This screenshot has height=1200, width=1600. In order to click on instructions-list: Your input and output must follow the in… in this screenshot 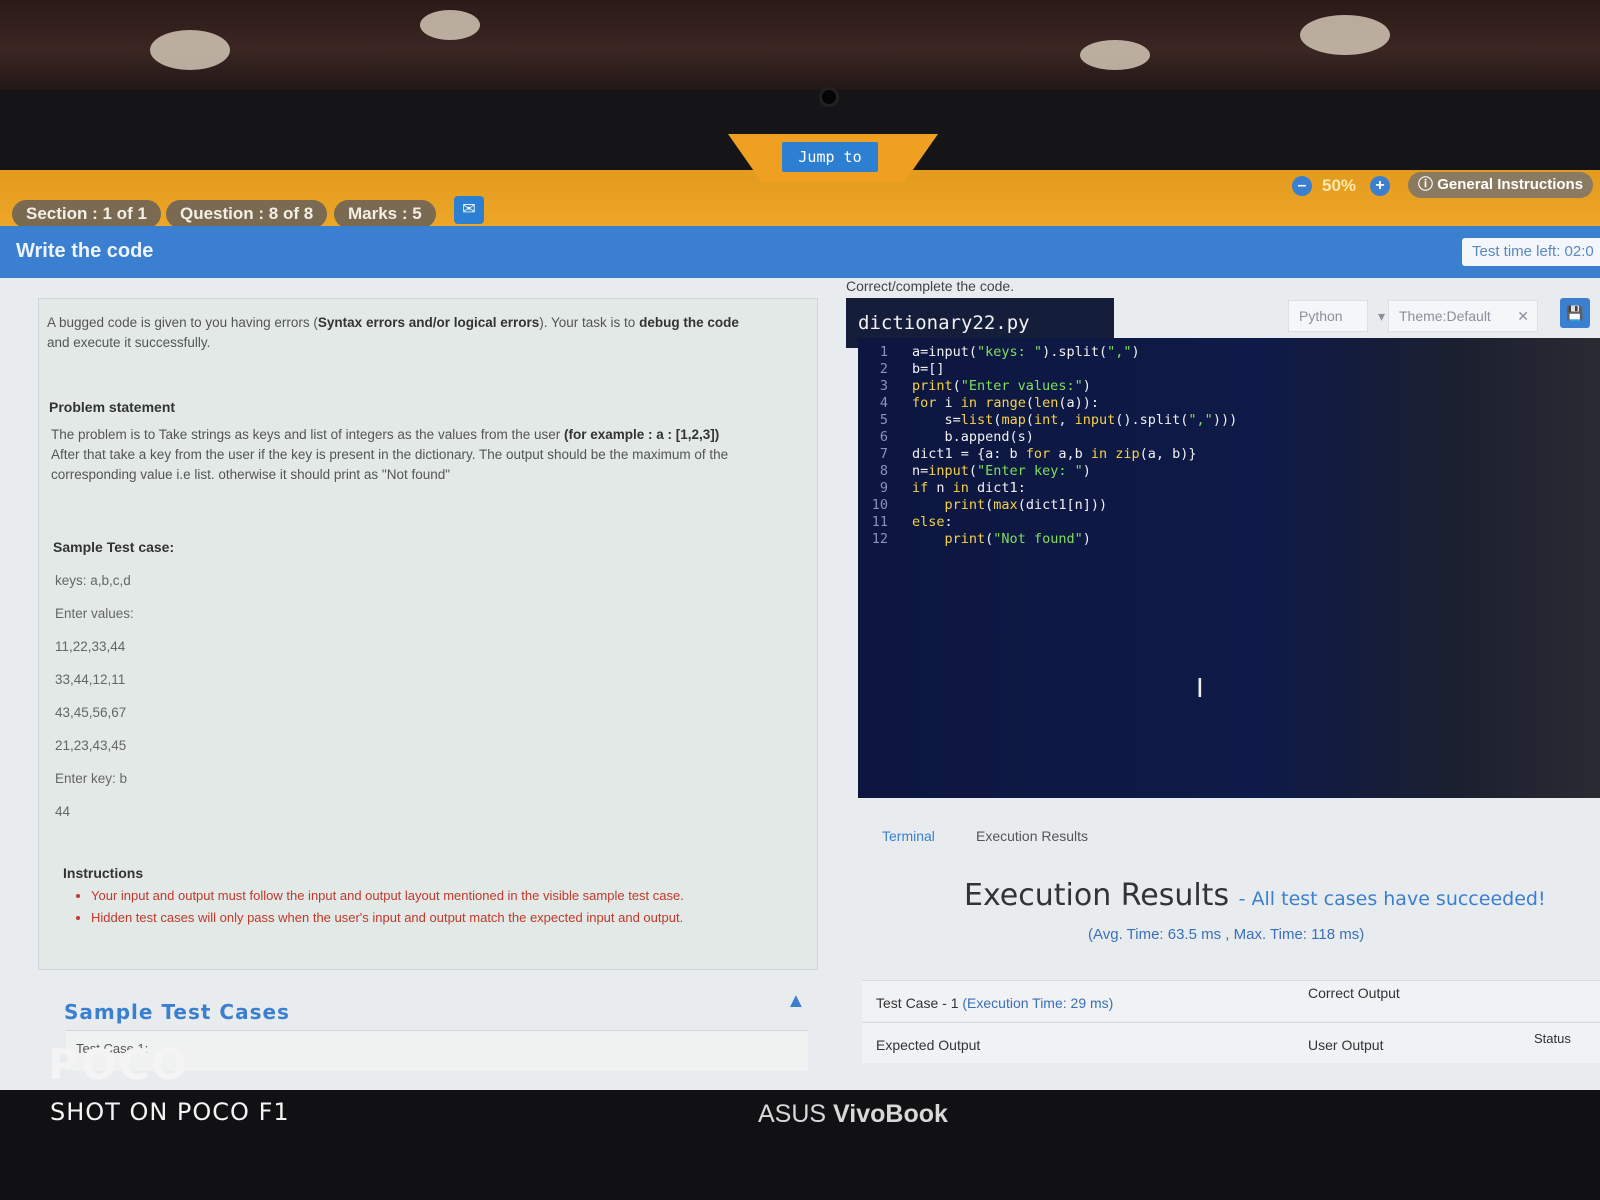, I will do `click(442, 907)`.